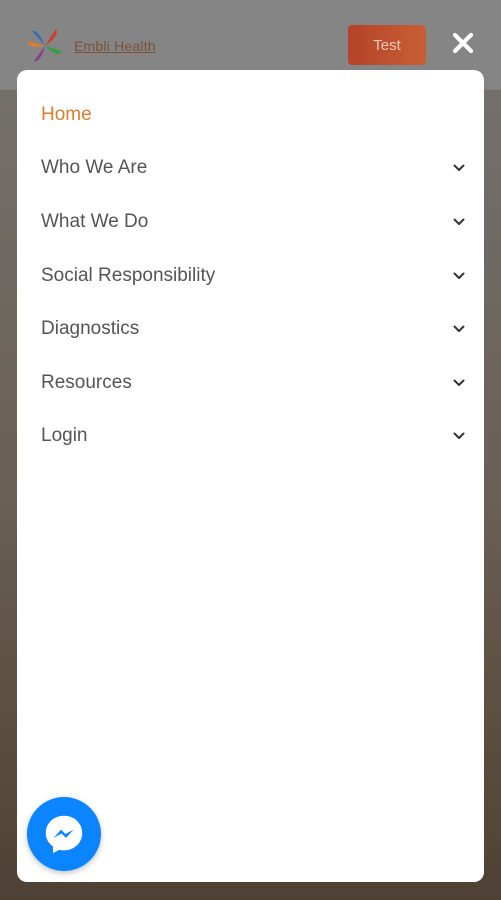 The width and height of the screenshot is (501, 900). Describe the element at coordinates (94, 168) in the screenshot. I see `menu-item-label: Who We Are` at that location.